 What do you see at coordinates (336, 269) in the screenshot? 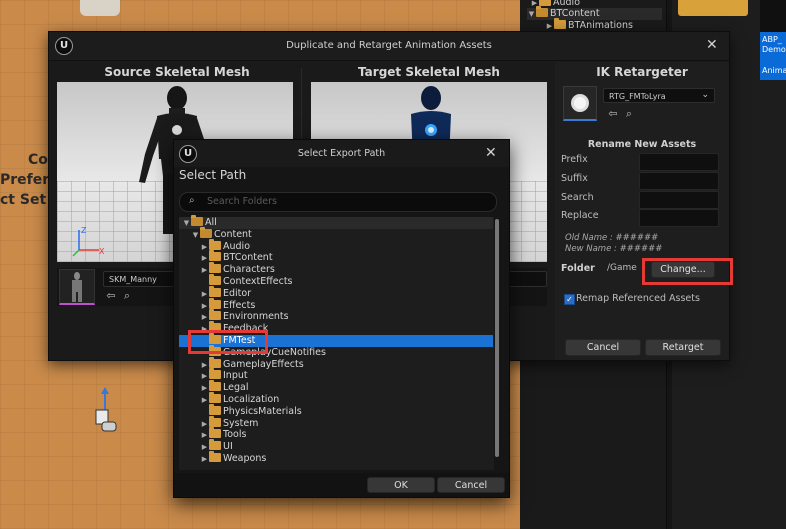
I see `folder-row: ▶ Characters` at bounding box center [336, 269].